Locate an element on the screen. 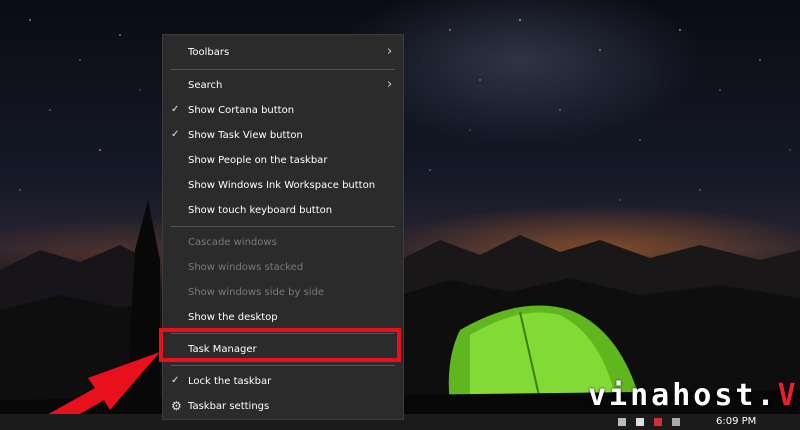 This screenshot has height=430, width=800. menu-item-toolbars: Toolbars › is located at coordinates (283, 53).